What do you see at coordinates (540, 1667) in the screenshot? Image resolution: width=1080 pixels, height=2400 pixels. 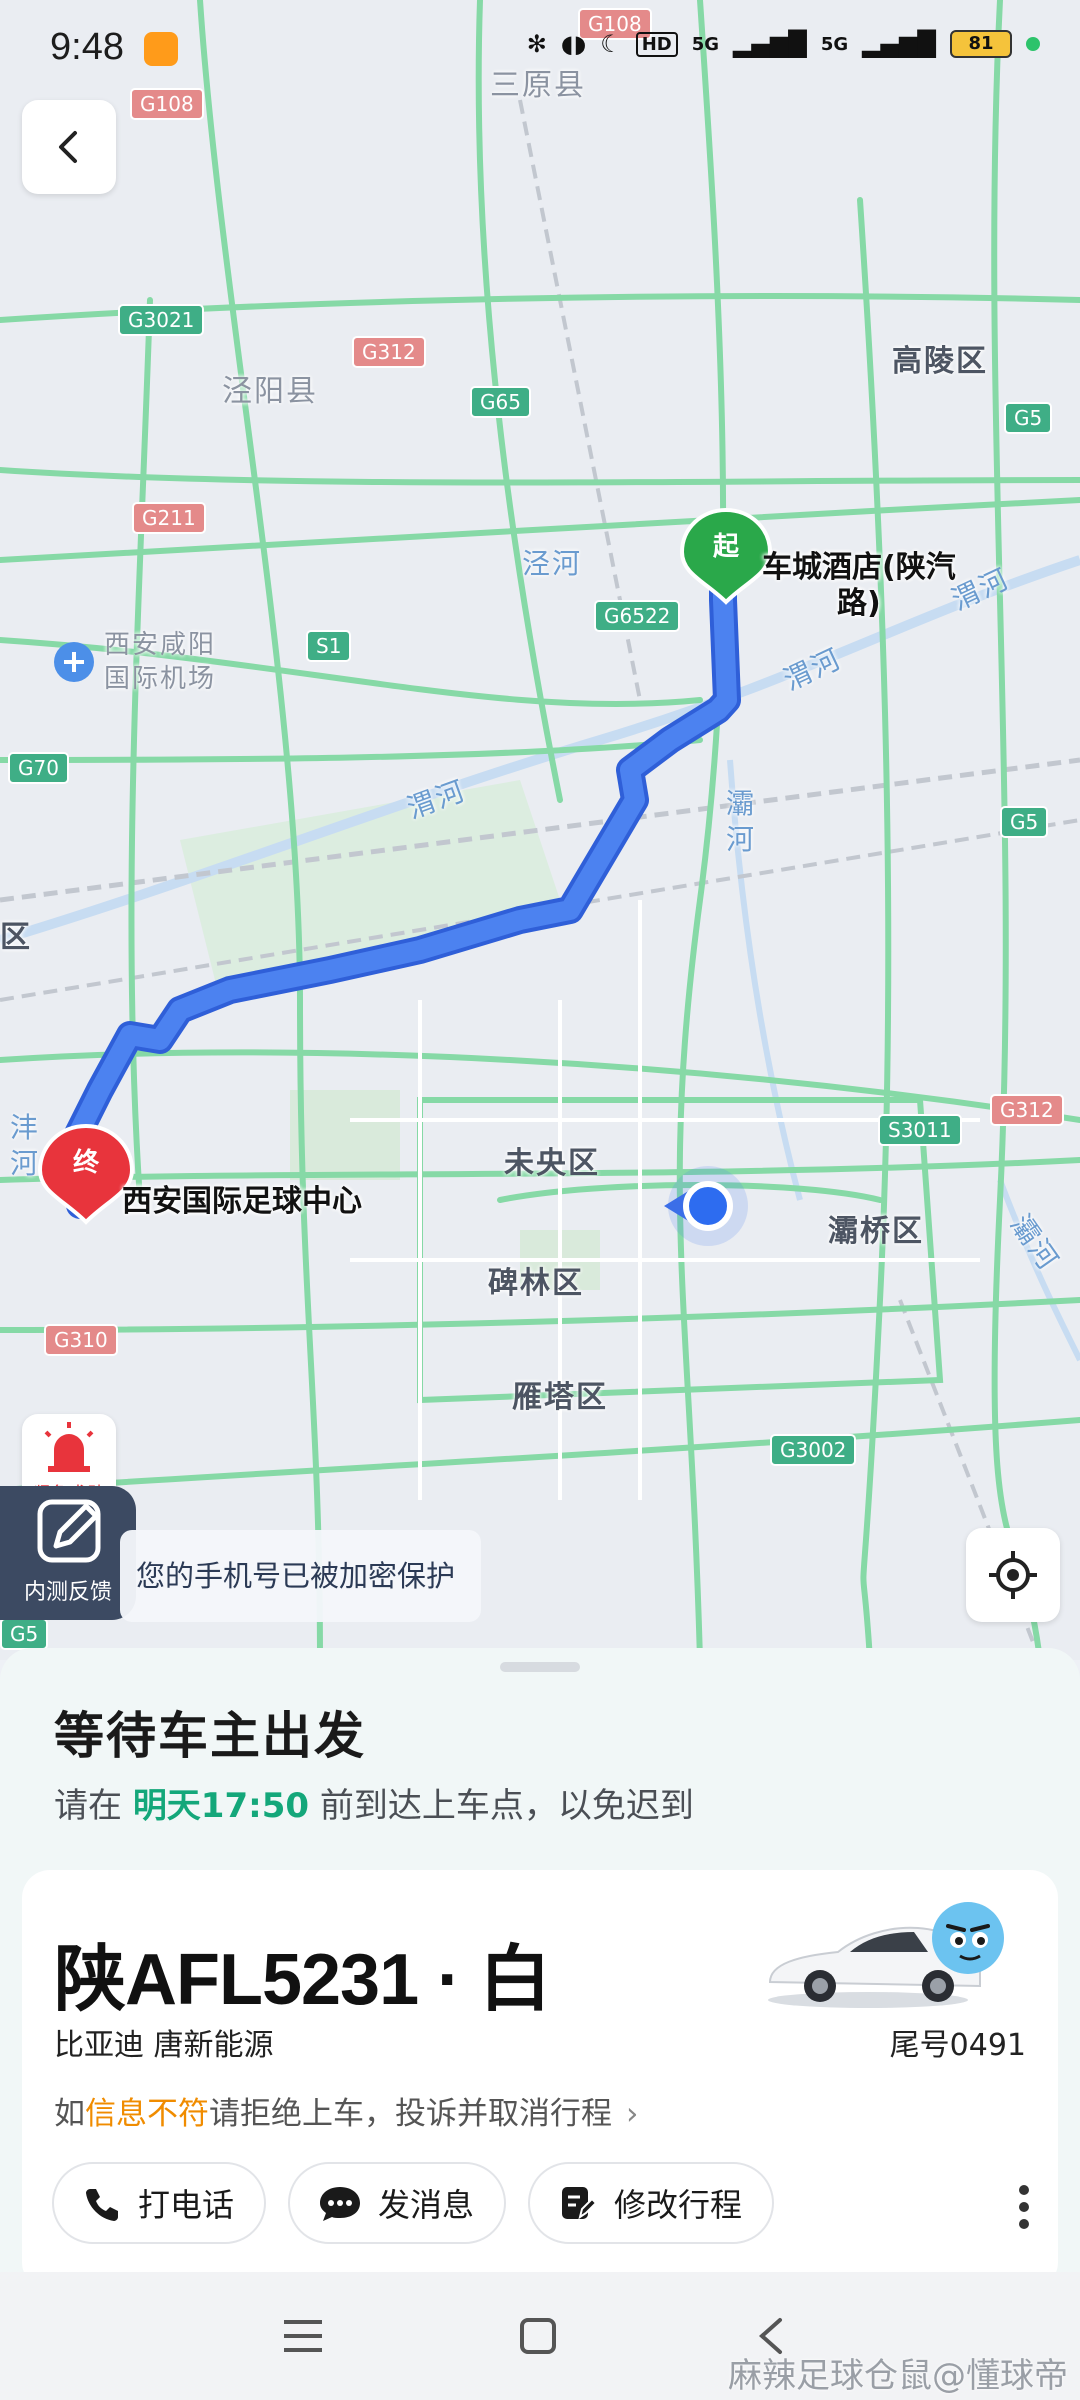 I see `sheet-handle` at bounding box center [540, 1667].